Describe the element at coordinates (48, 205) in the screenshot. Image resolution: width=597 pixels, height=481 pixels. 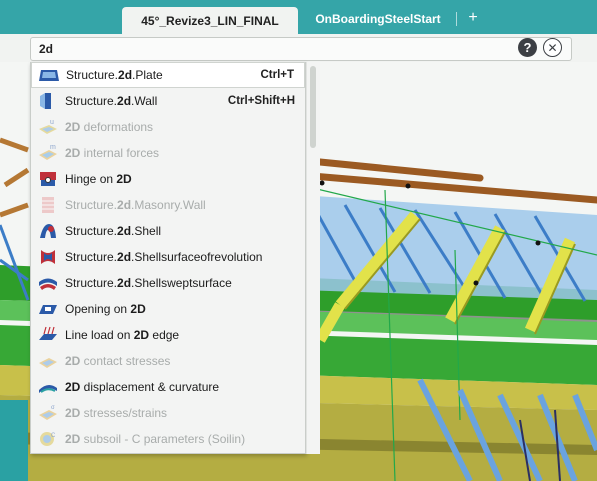
I see `masonry-wall-icon` at that location.